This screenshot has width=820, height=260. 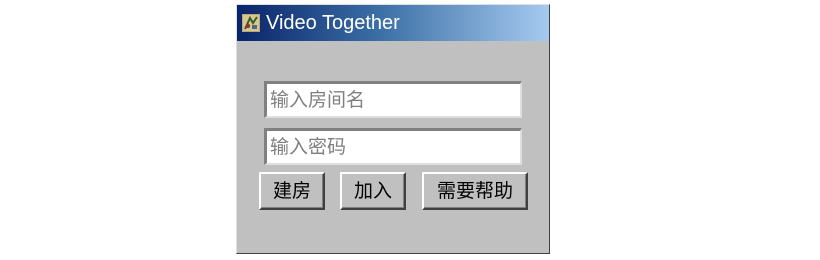 What do you see at coordinates (373, 191) in the screenshot?
I see `join-room-button: 加入` at bounding box center [373, 191].